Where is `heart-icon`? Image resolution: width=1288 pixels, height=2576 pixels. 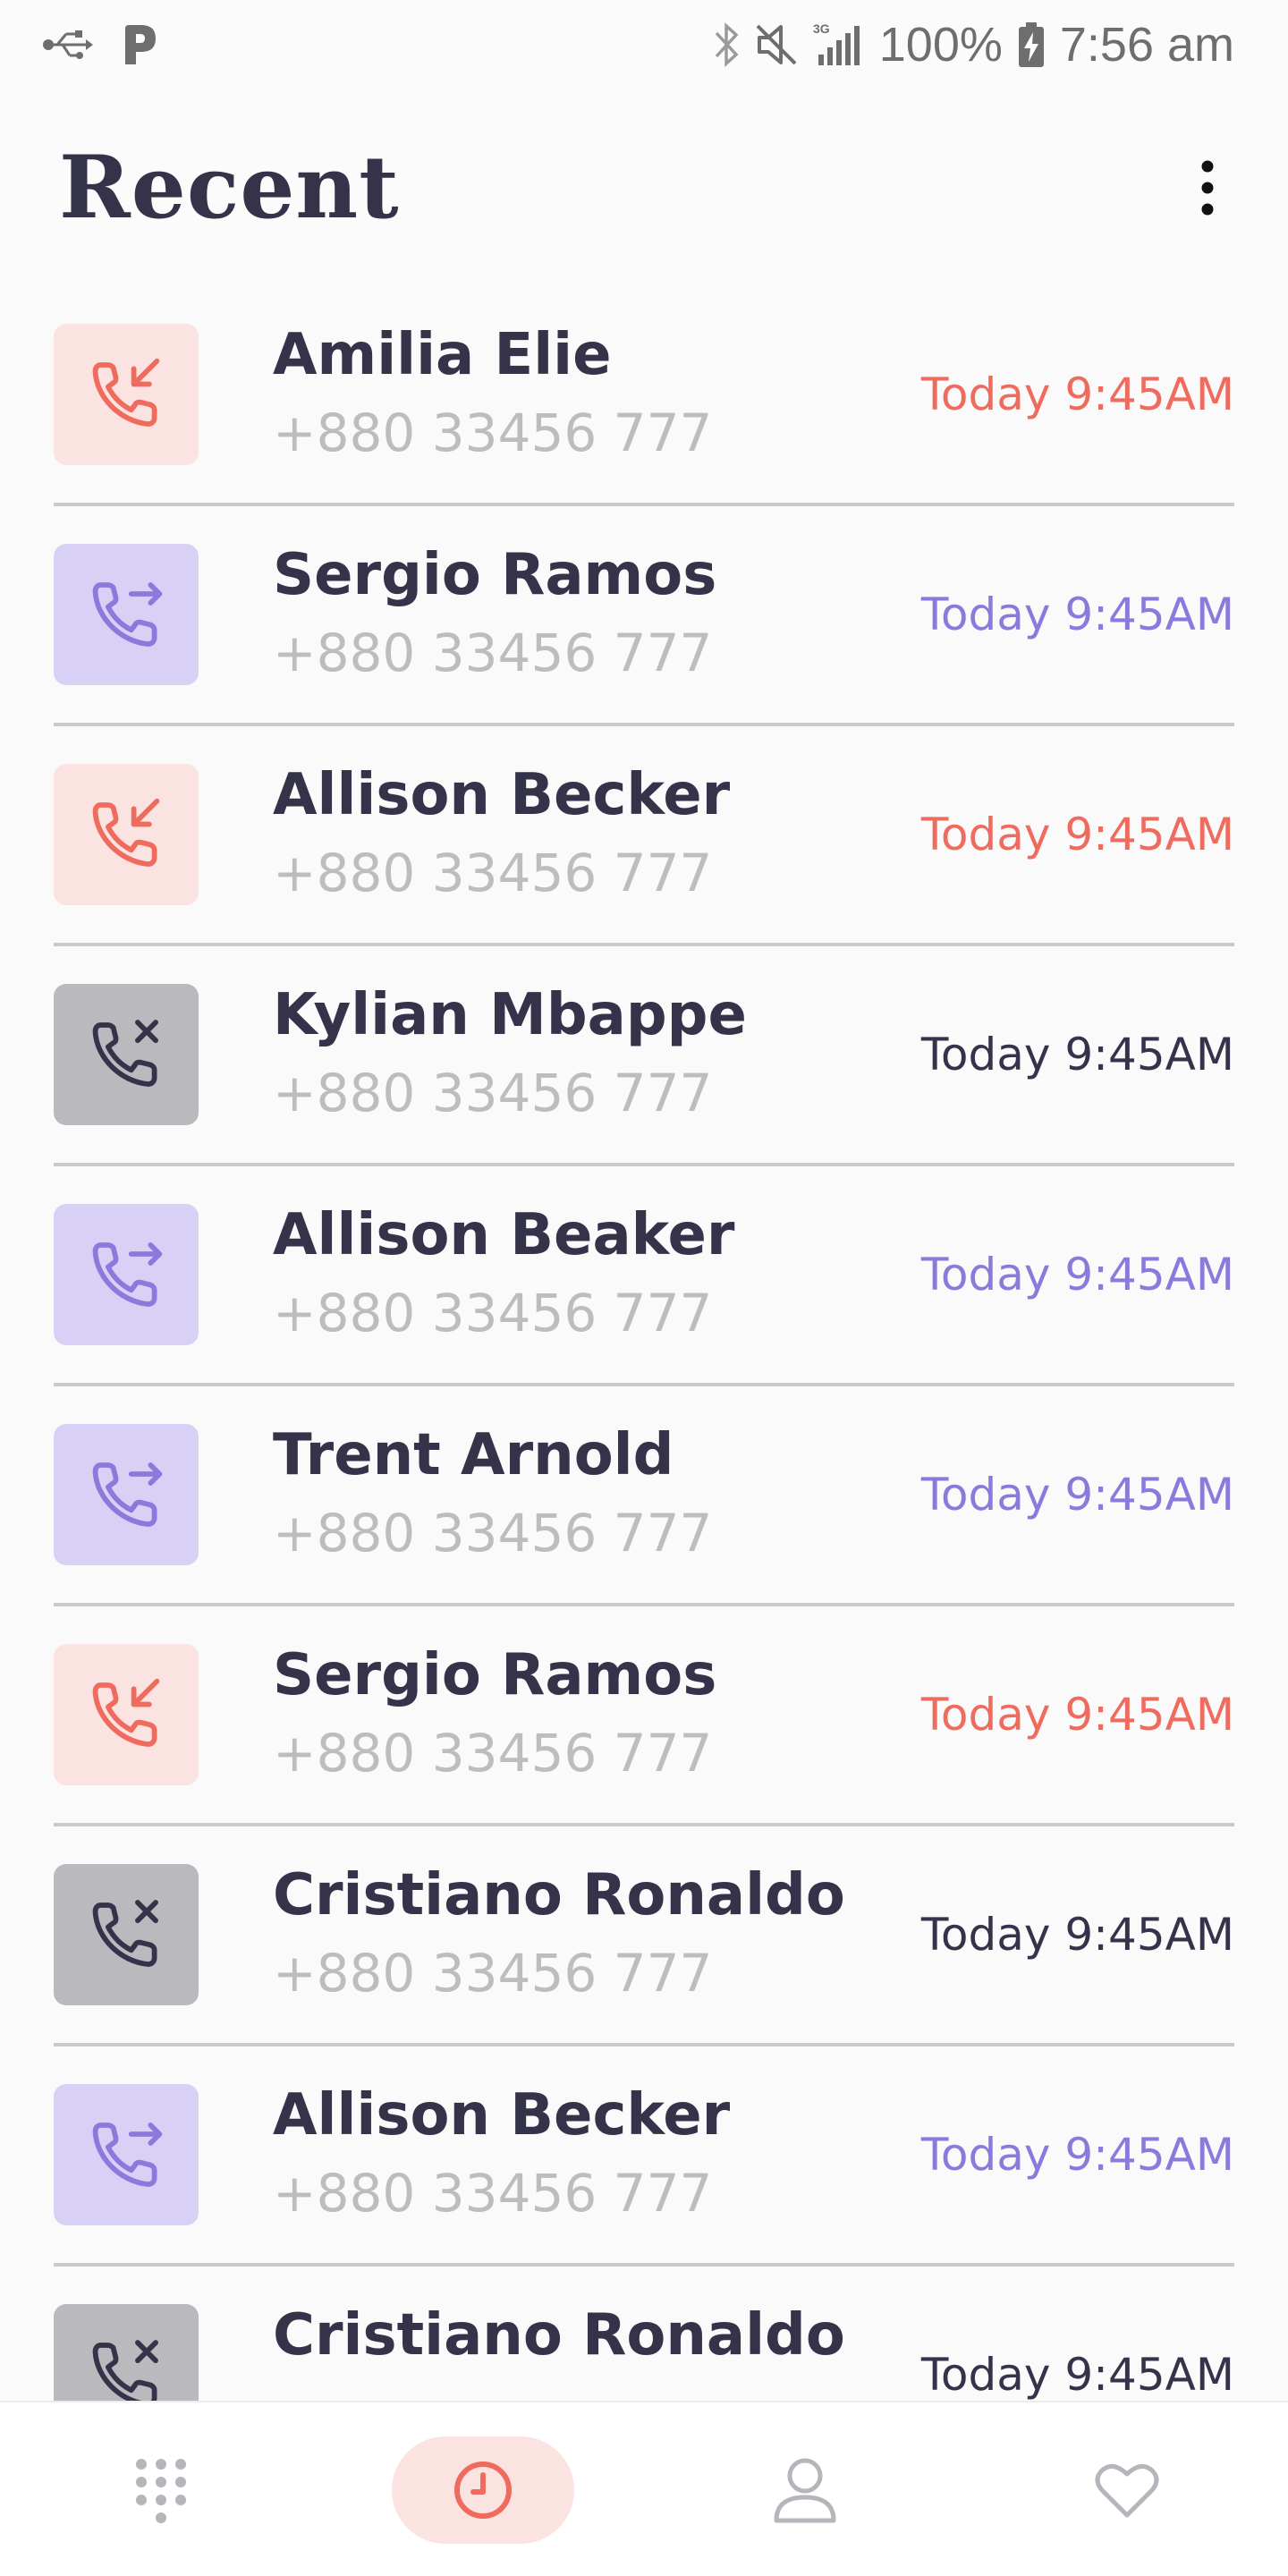
heart-icon is located at coordinates (1127, 2490).